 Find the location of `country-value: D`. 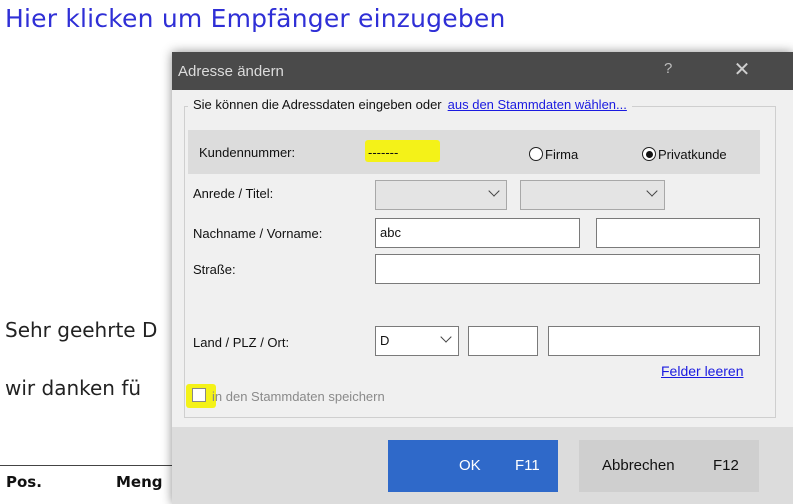

country-value: D is located at coordinates (385, 340).